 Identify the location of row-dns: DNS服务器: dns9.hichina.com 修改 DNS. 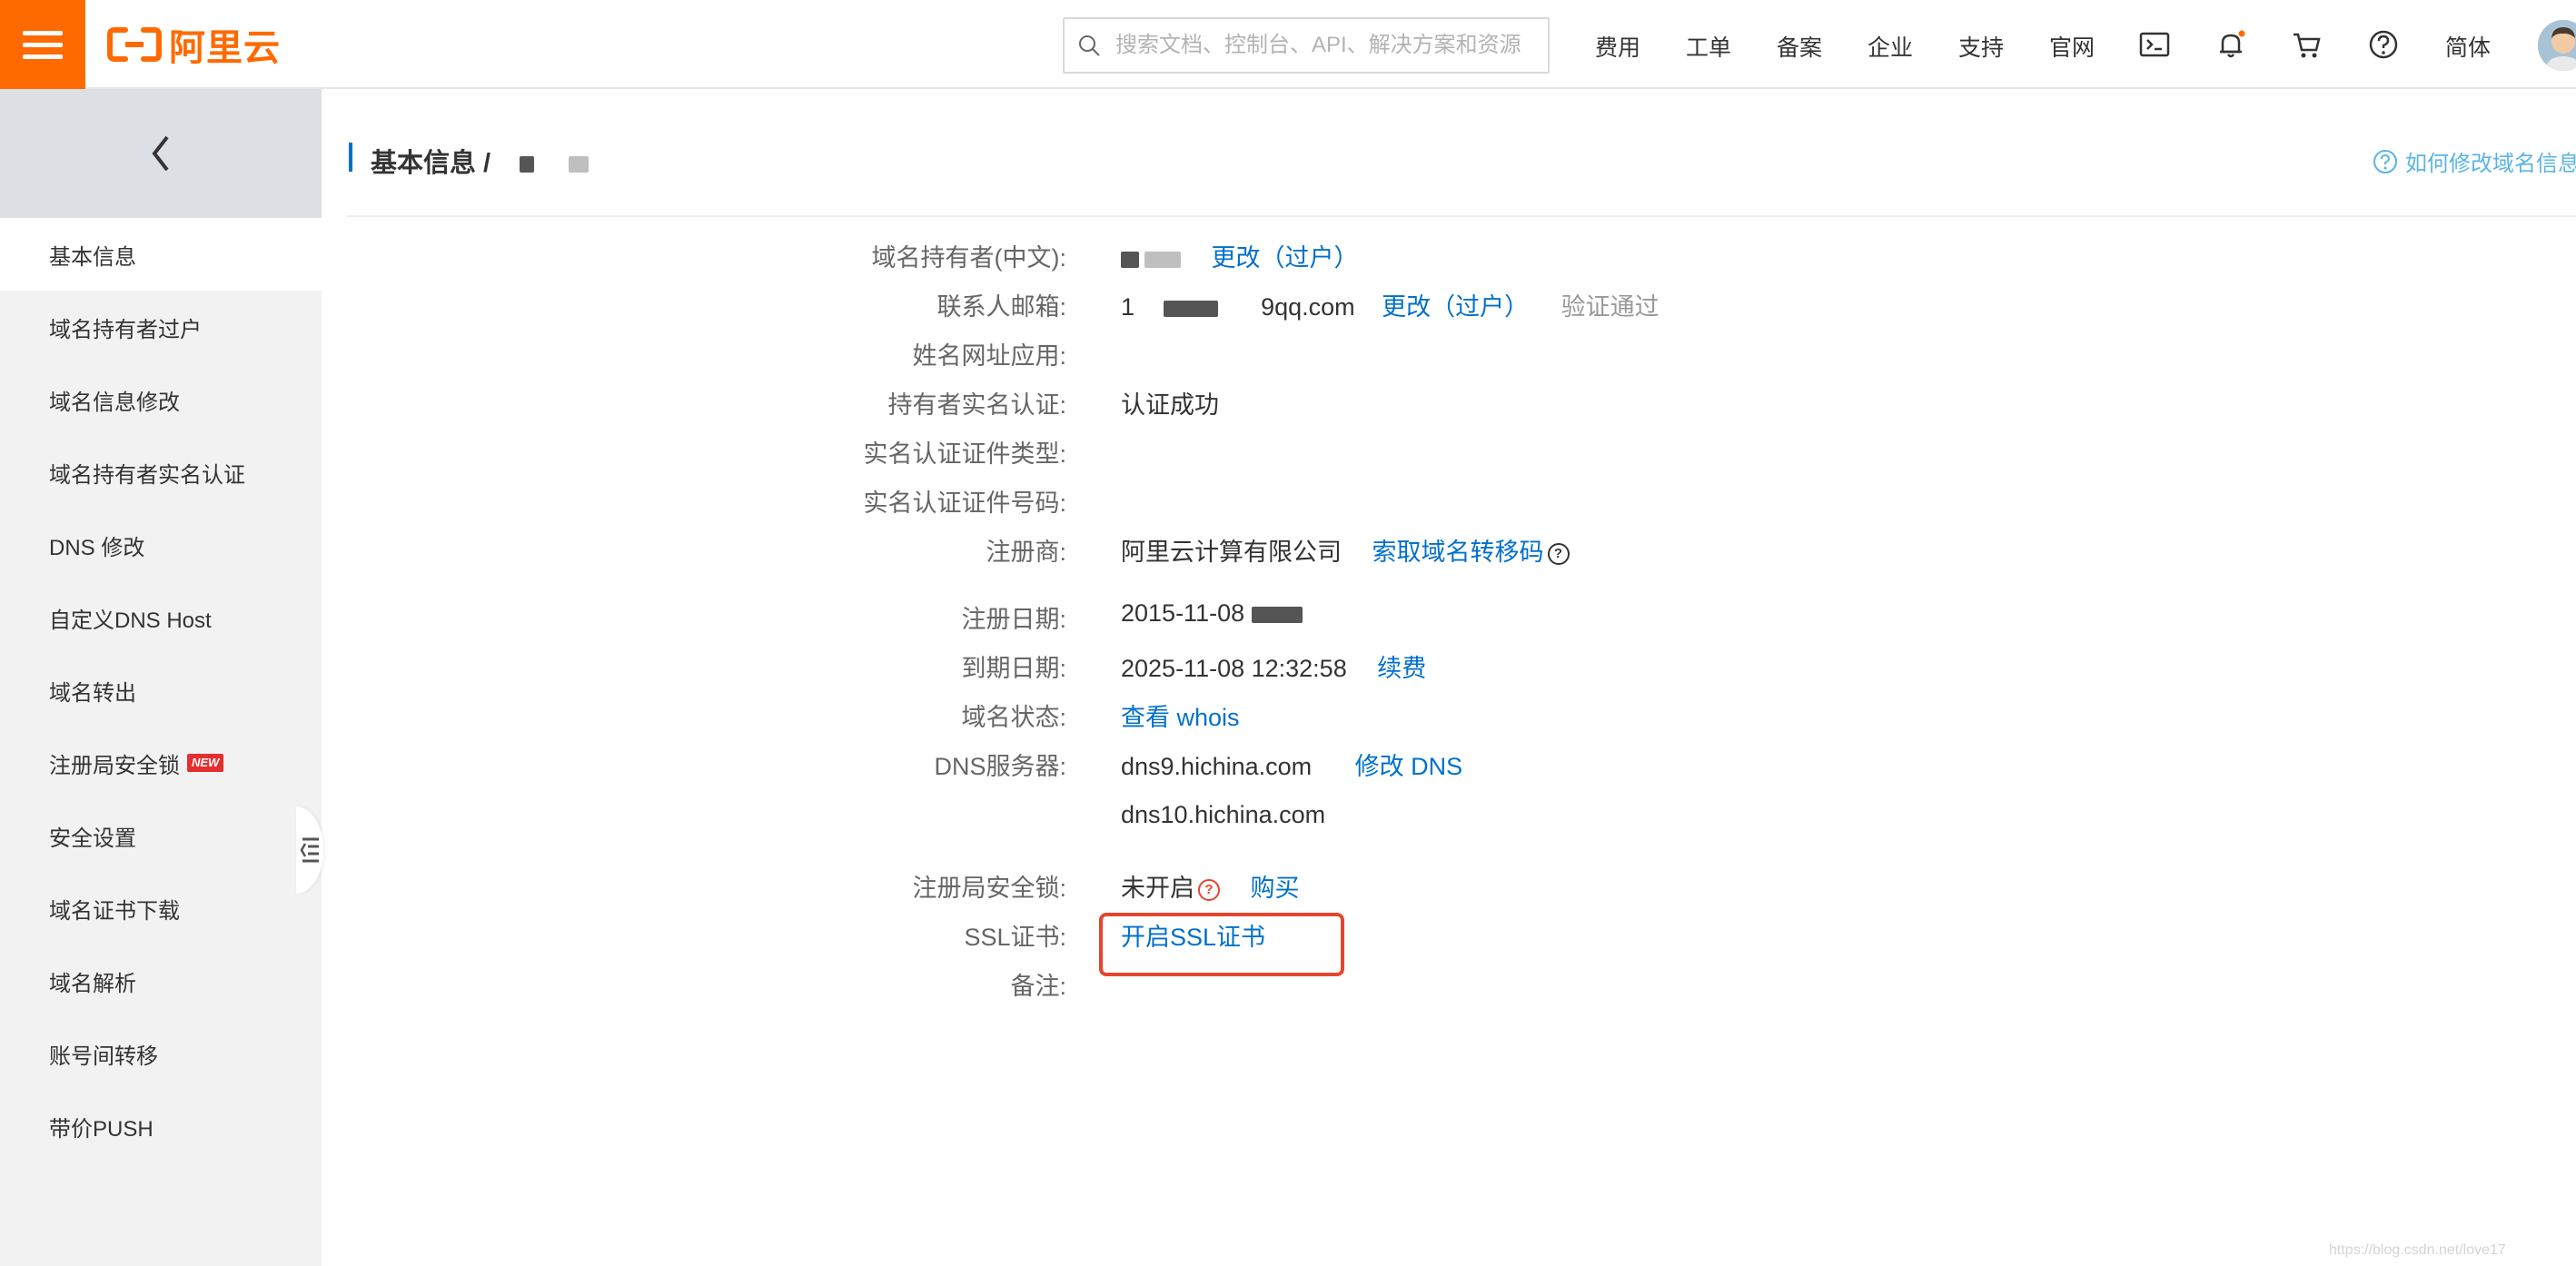
(1288, 765).